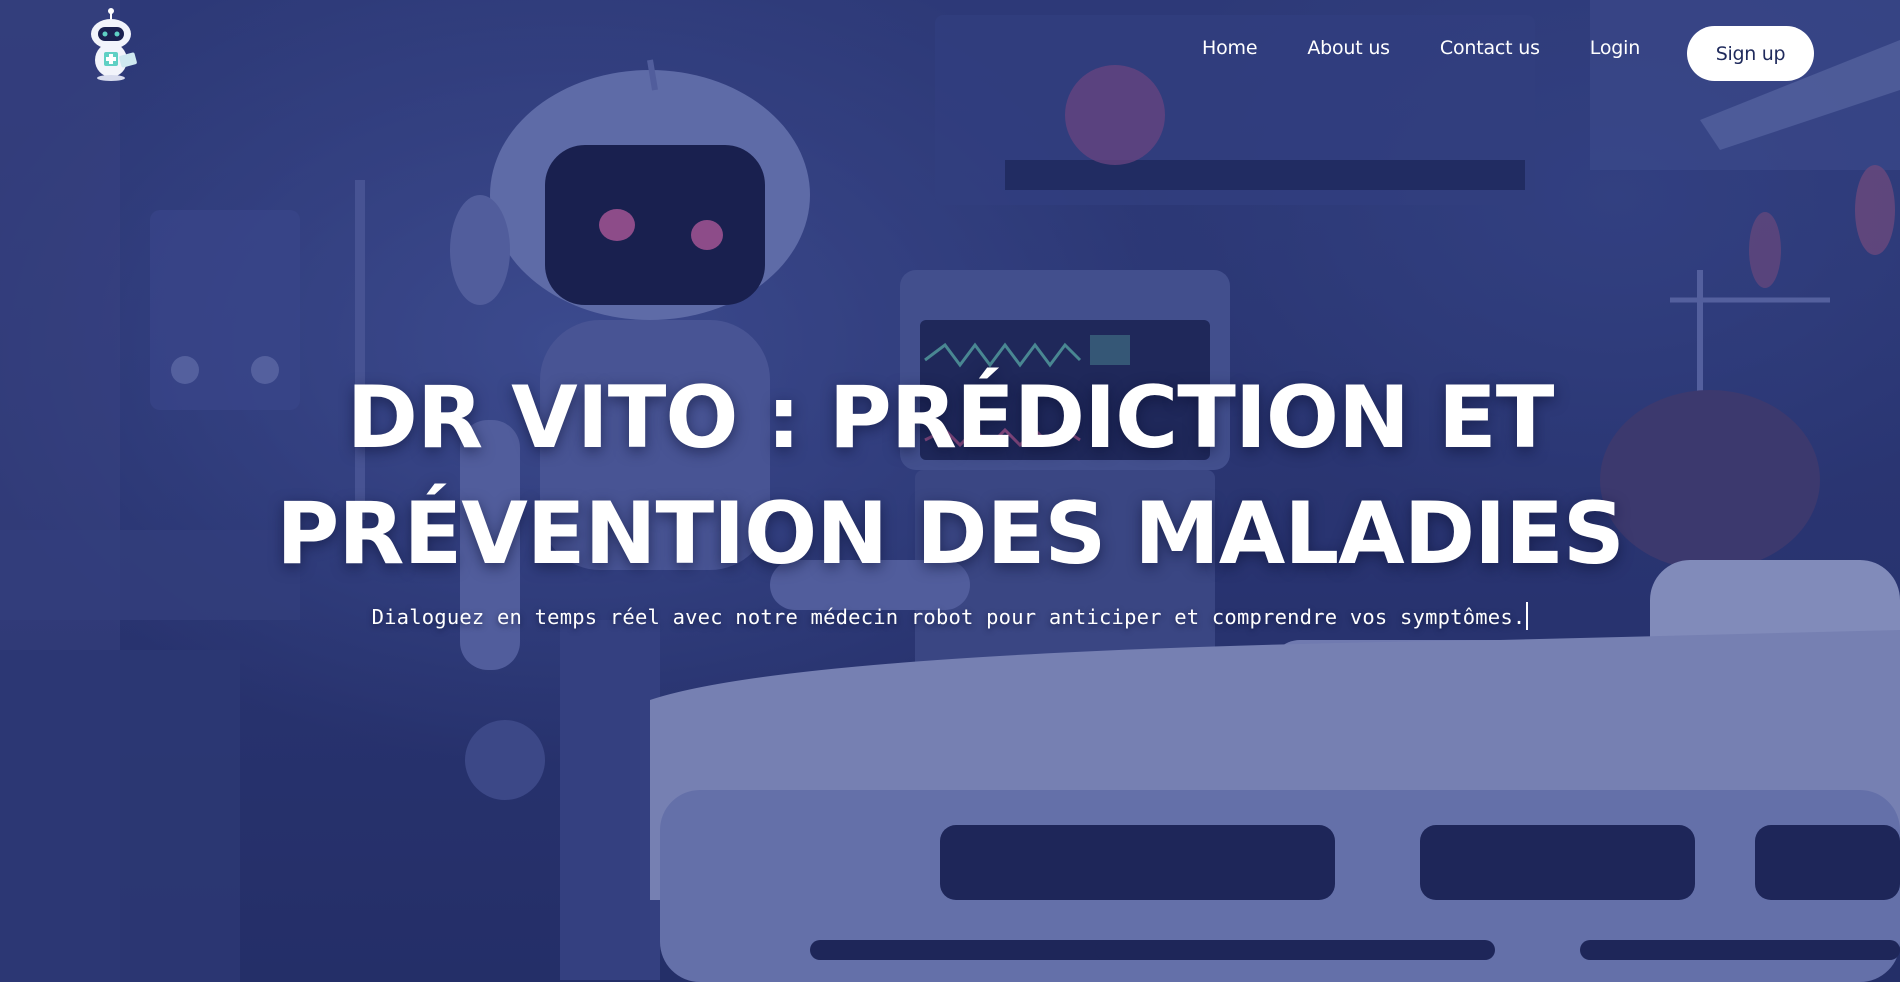  What do you see at coordinates (1348, 48) in the screenshot?
I see `nav-link-about-us: About us` at bounding box center [1348, 48].